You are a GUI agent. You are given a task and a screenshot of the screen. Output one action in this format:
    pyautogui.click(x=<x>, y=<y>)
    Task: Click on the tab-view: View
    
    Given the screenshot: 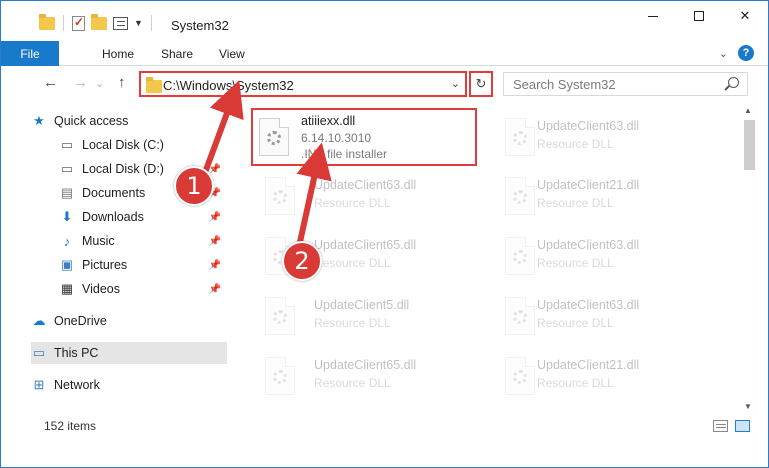 What is the action you would take?
    pyautogui.click(x=232, y=54)
    